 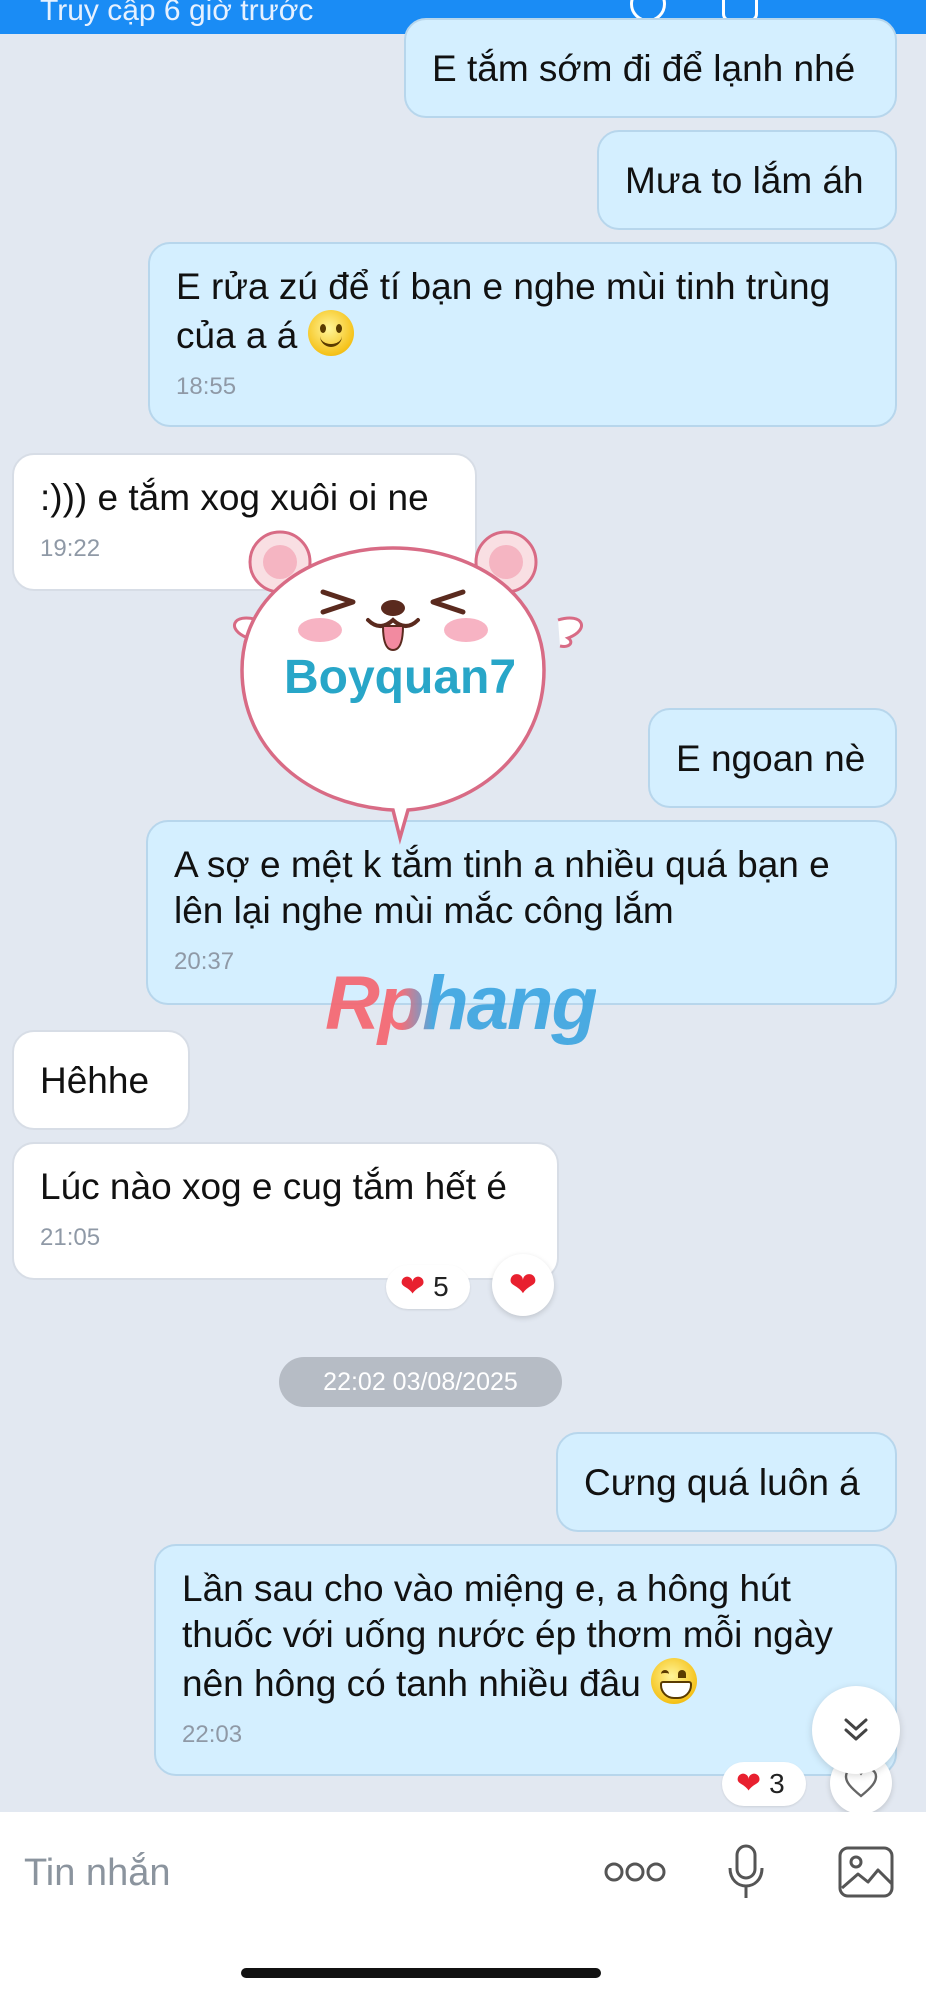 I want to click on reaction-summary: ❤ 5, so click(x=428, y=1287).